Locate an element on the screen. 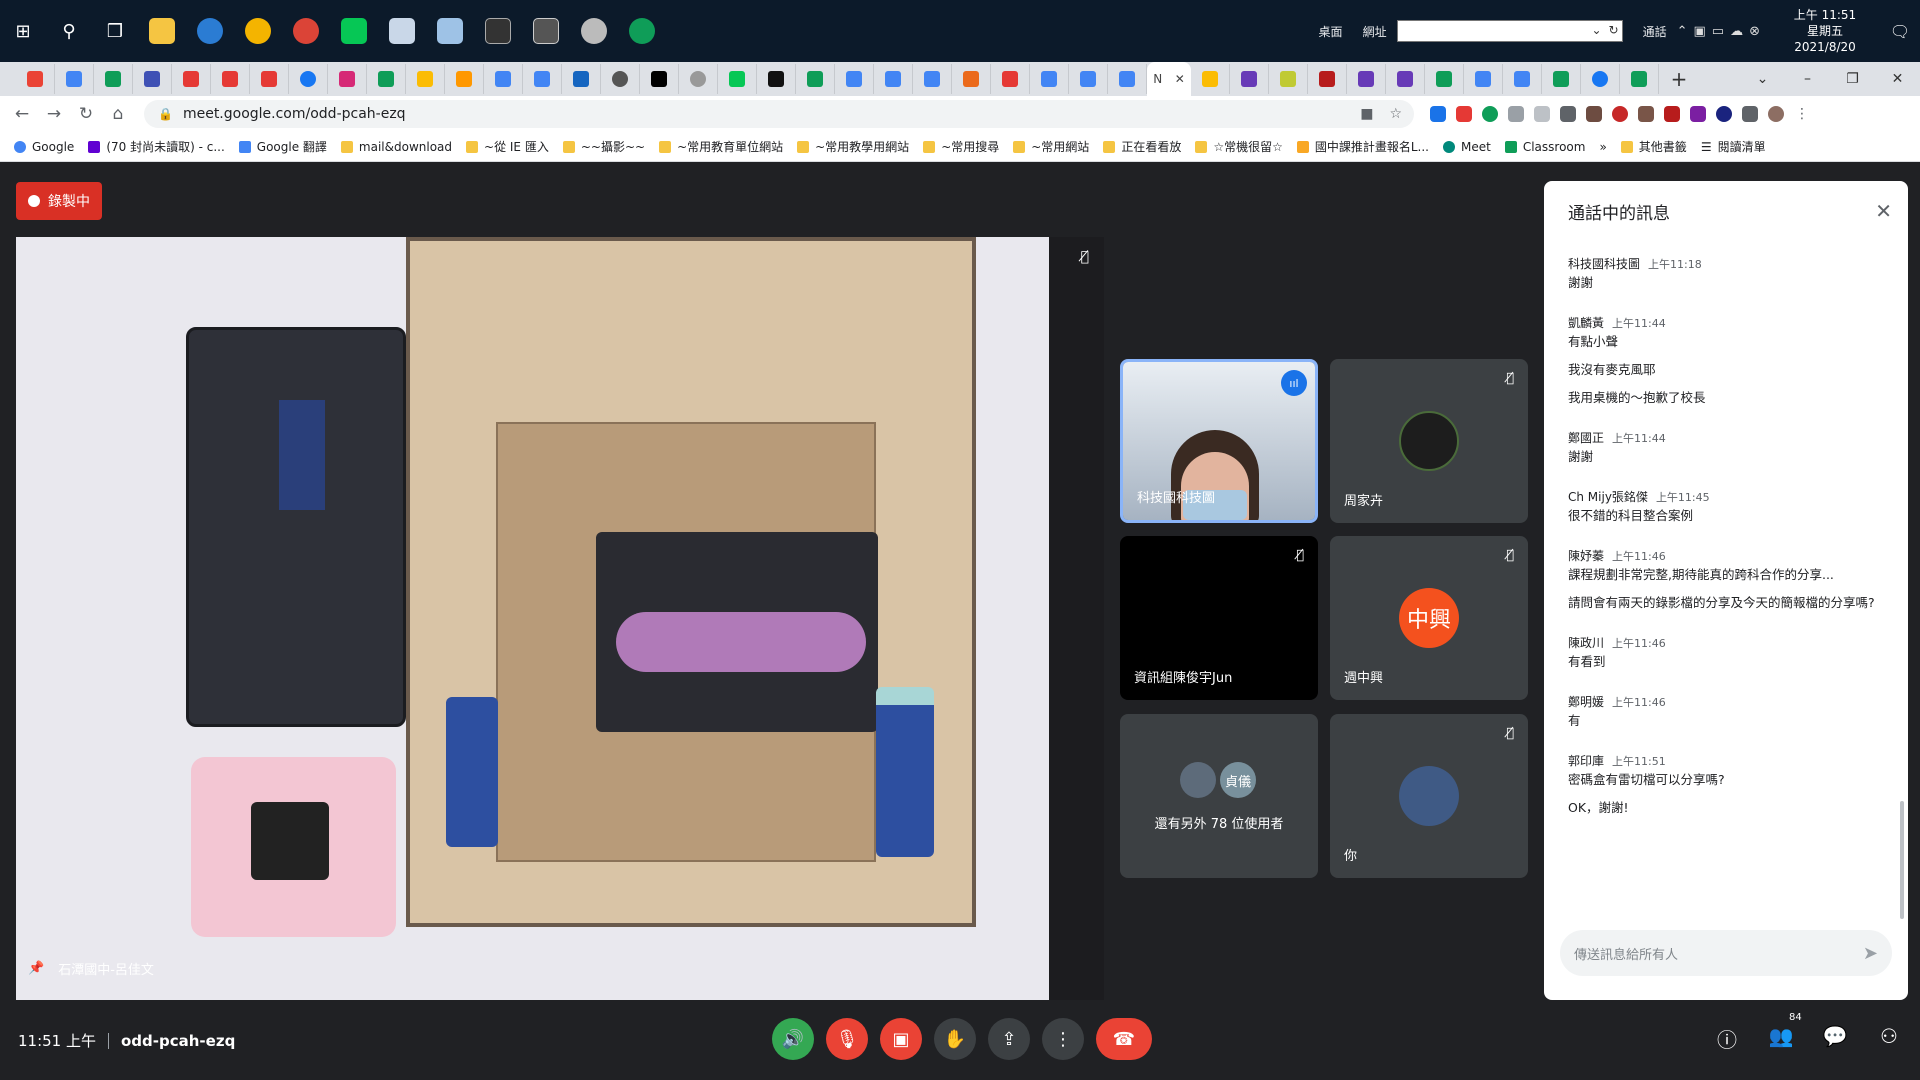 The width and height of the screenshot is (1920, 1080). bookmark-folder: ~常用教育單位網站 is located at coordinates (721, 146).